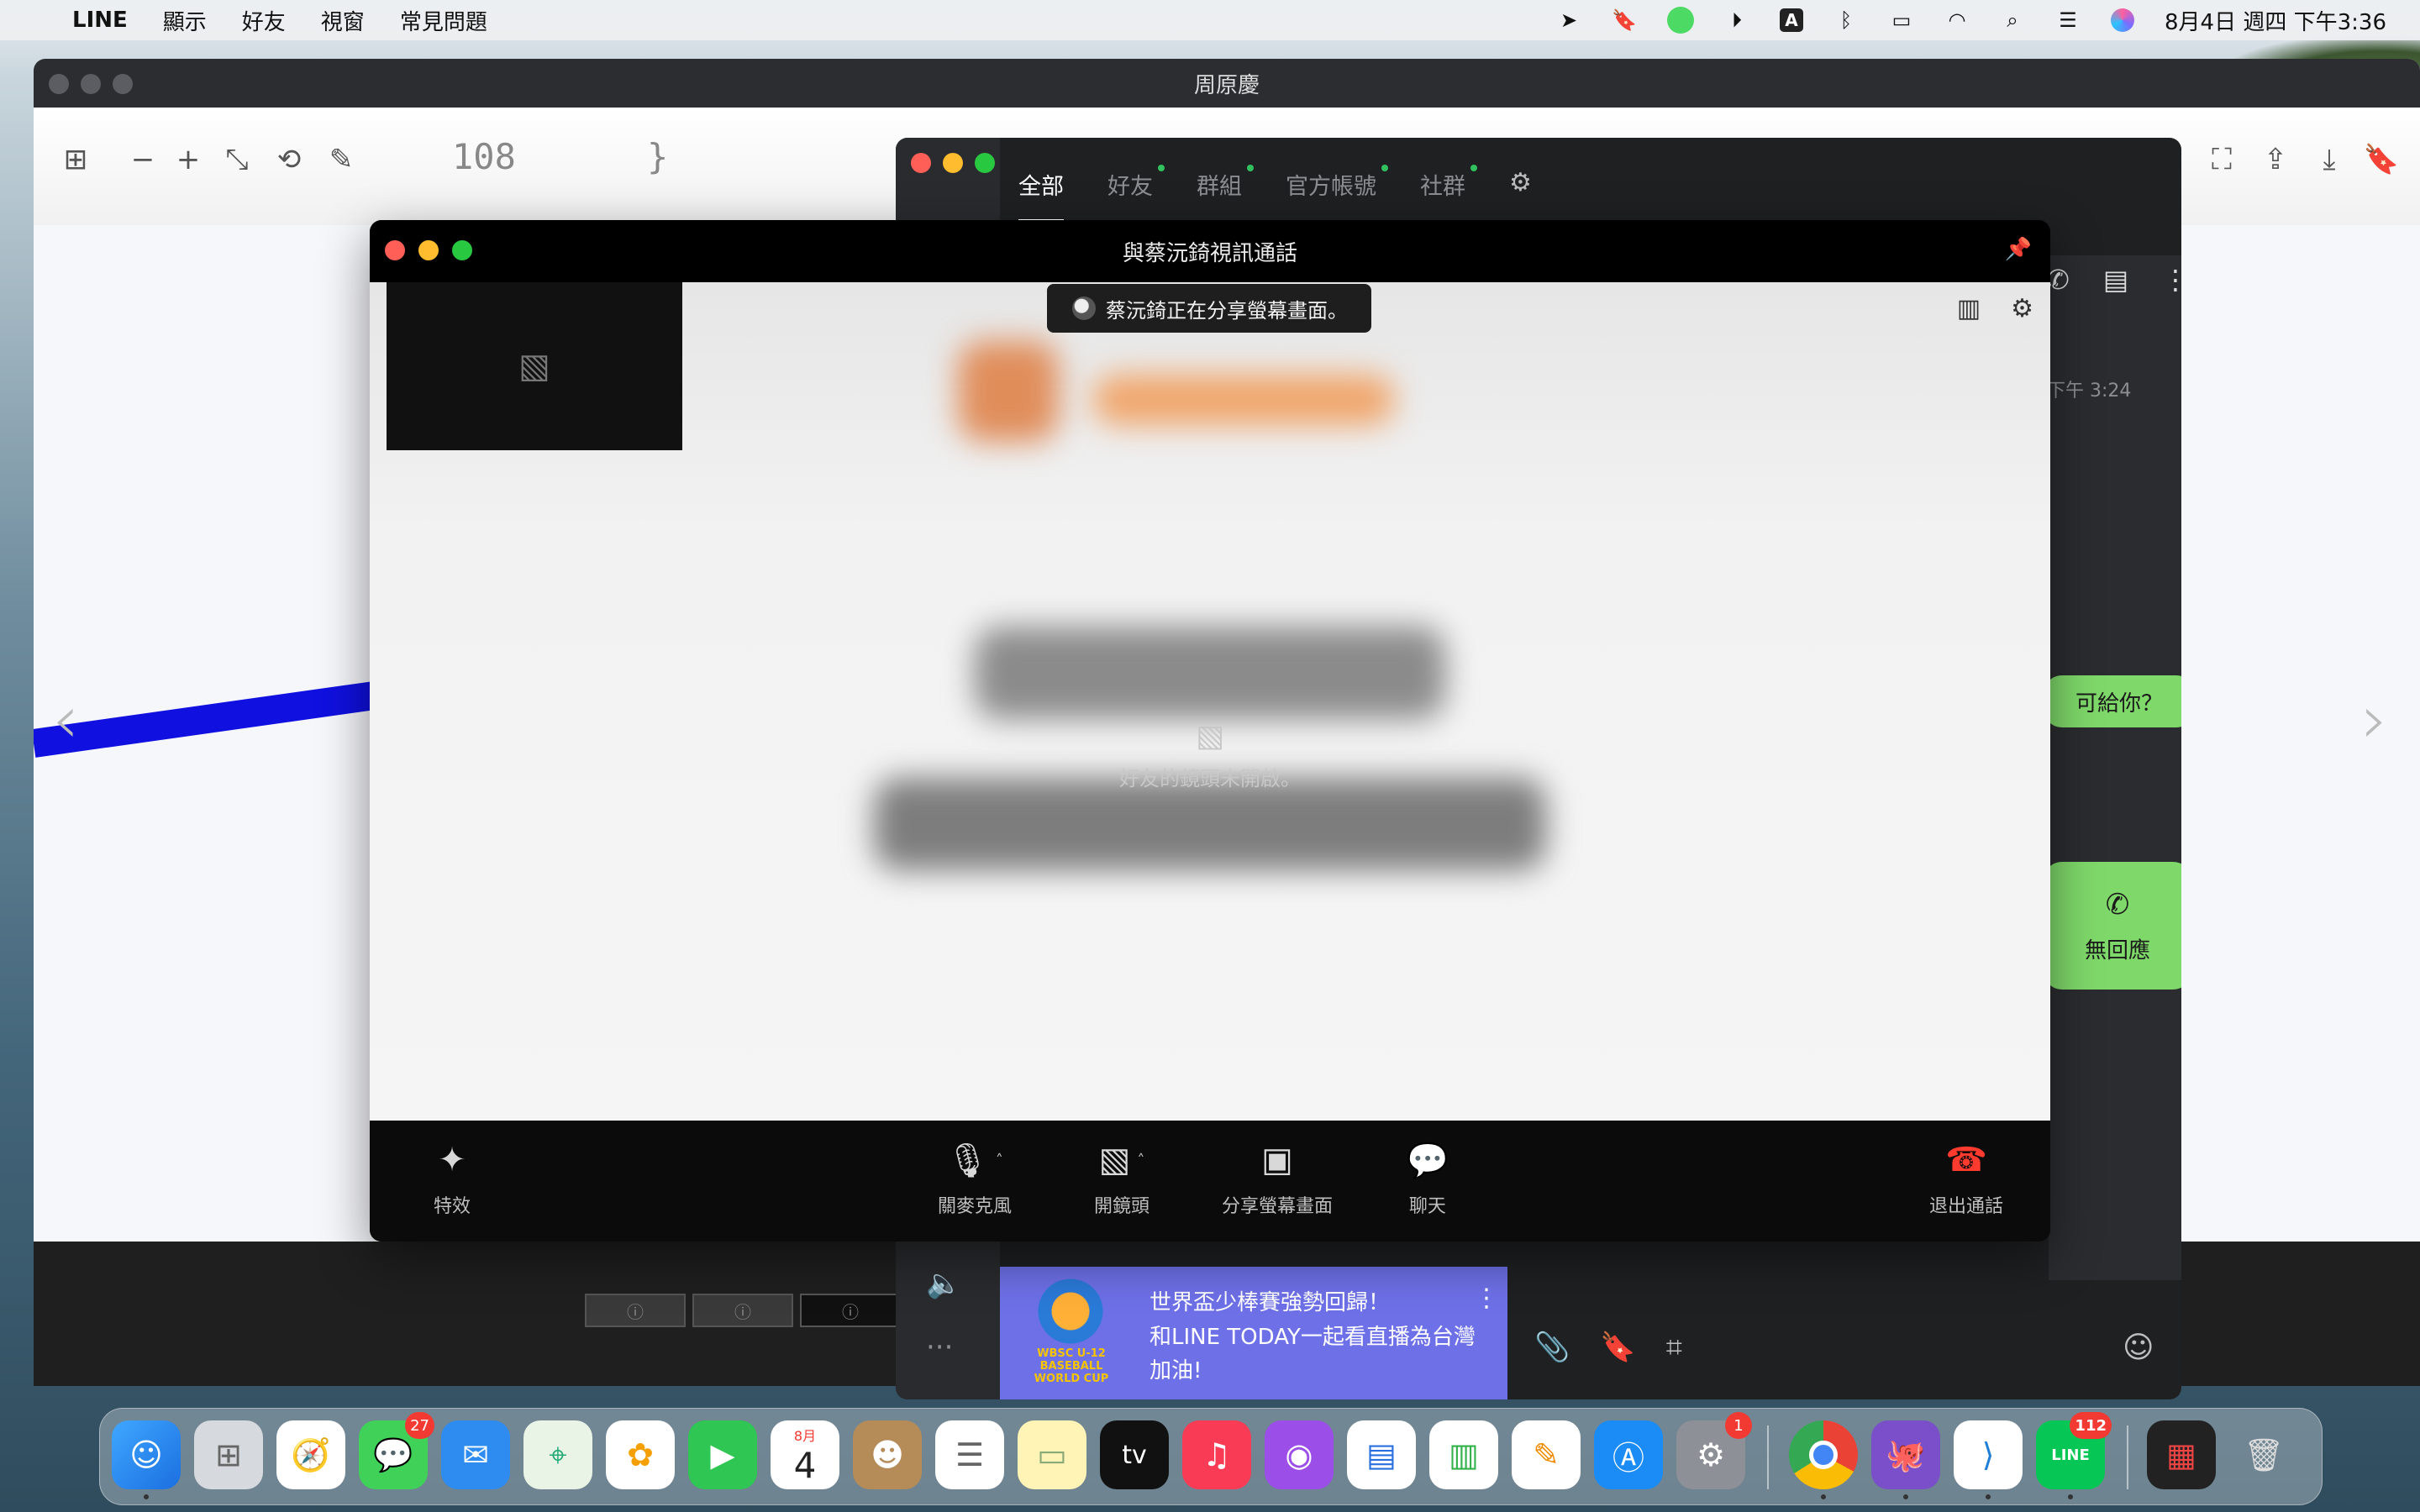 The height and width of the screenshot is (1512, 2420). Describe the element at coordinates (397, 1450) in the screenshot. I see `messages-icon: 💬 27` at that location.